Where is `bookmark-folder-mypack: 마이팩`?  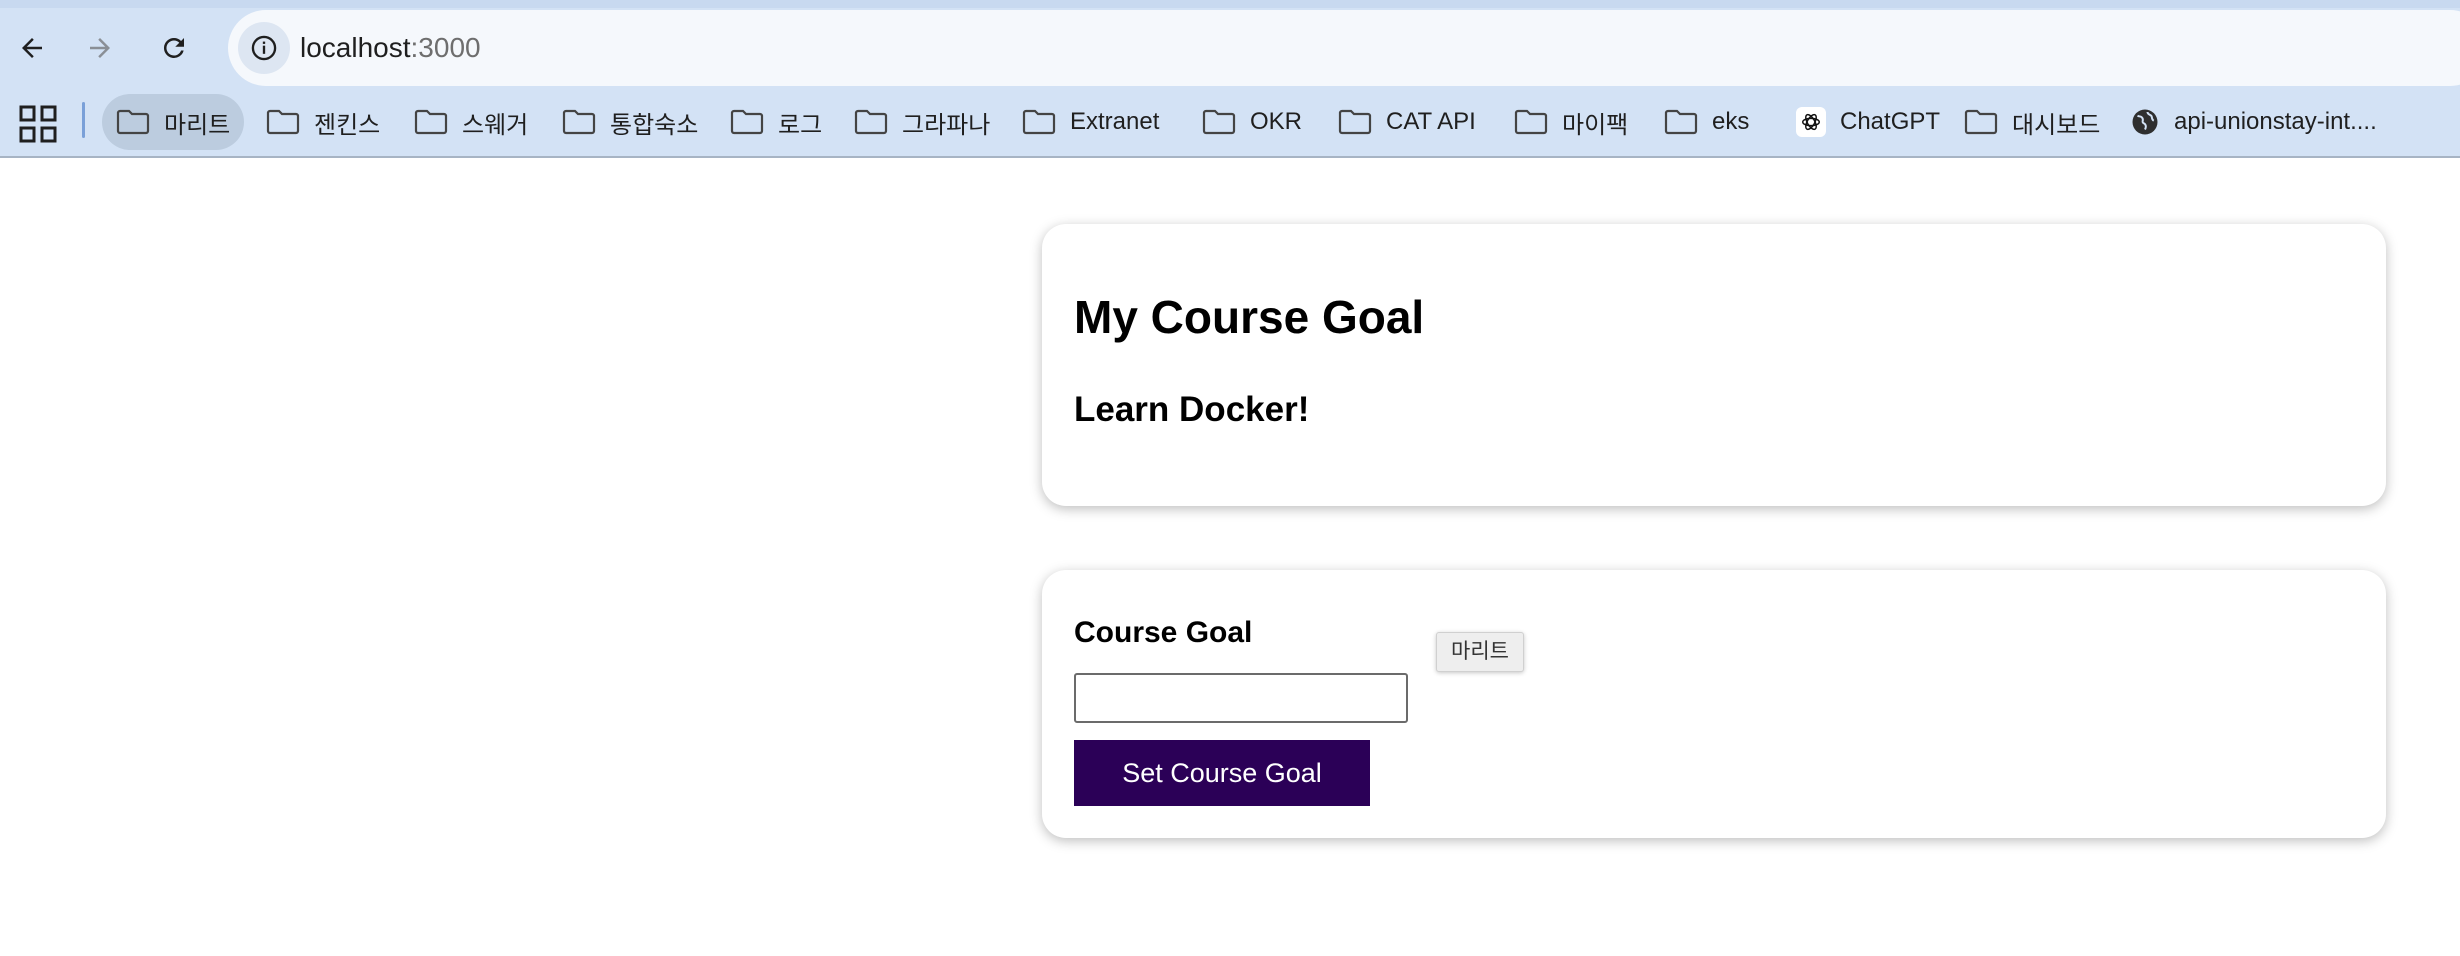 bookmark-folder-mypack: 마이팩 is located at coordinates (1571, 122).